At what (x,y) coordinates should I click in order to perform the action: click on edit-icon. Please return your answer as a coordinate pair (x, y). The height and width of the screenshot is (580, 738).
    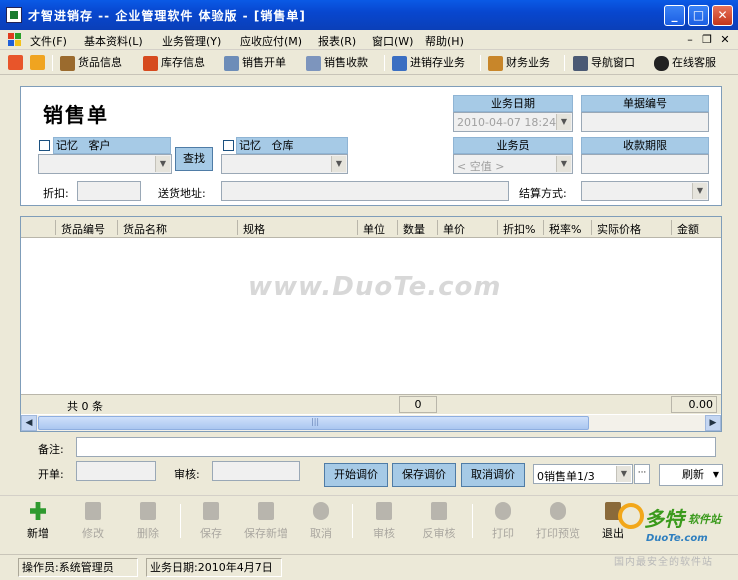
    Looking at the image, I should click on (93, 511).